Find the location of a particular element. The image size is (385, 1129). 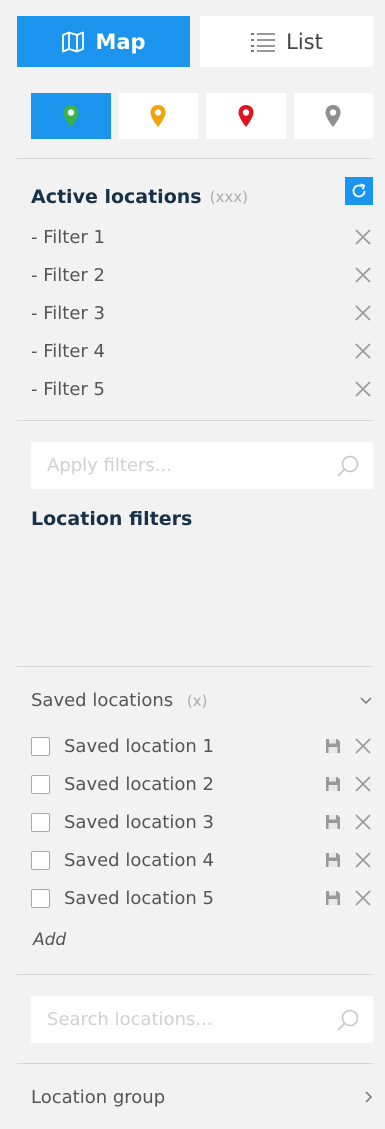

search-locations-input is located at coordinates (190, 1019).